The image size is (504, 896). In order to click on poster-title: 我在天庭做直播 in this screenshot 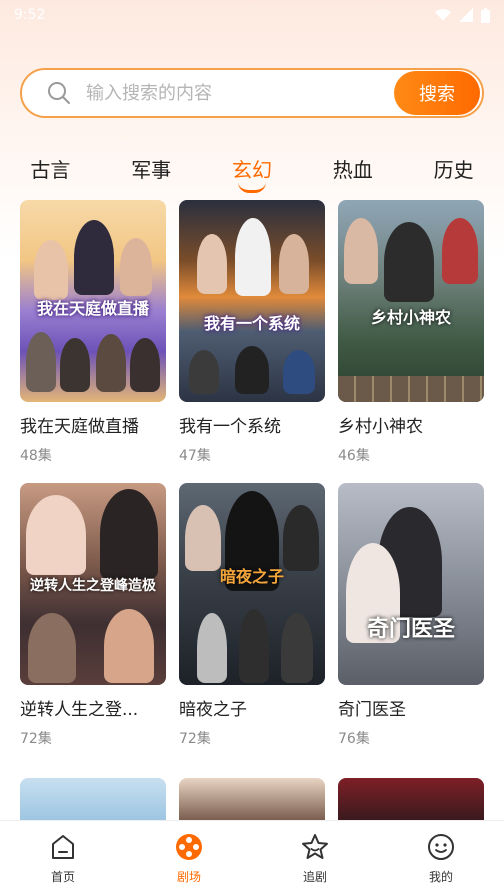, I will do `click(92, 308)`.